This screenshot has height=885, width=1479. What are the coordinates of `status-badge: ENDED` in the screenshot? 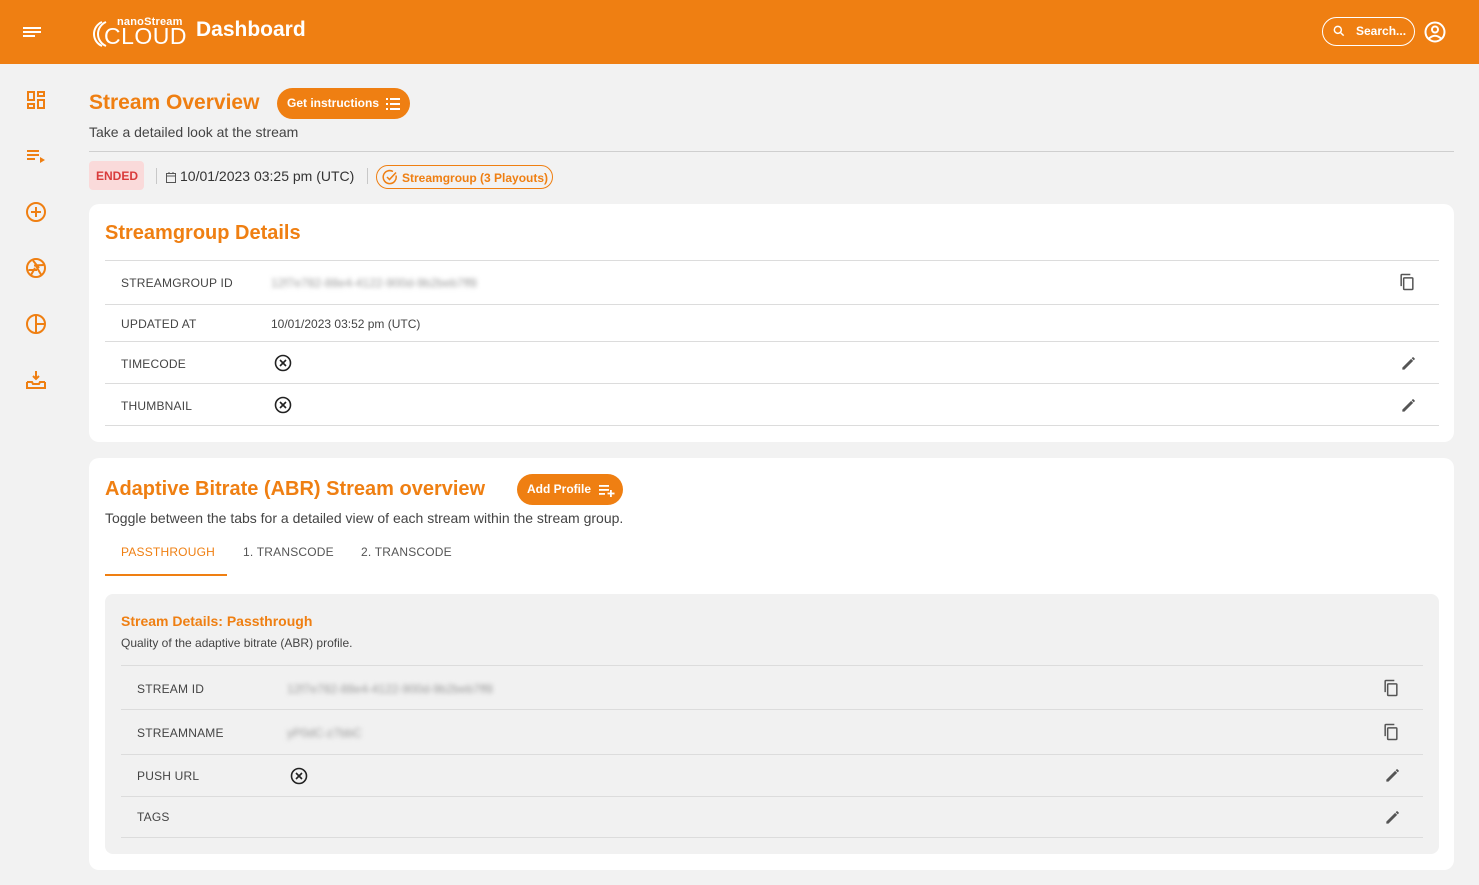 It's located at (116, 175).